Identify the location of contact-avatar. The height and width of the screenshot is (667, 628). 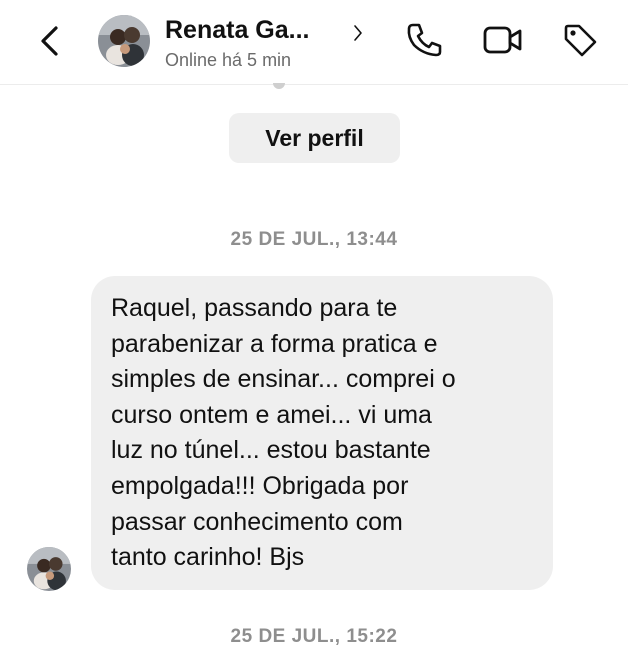
(124, 41).